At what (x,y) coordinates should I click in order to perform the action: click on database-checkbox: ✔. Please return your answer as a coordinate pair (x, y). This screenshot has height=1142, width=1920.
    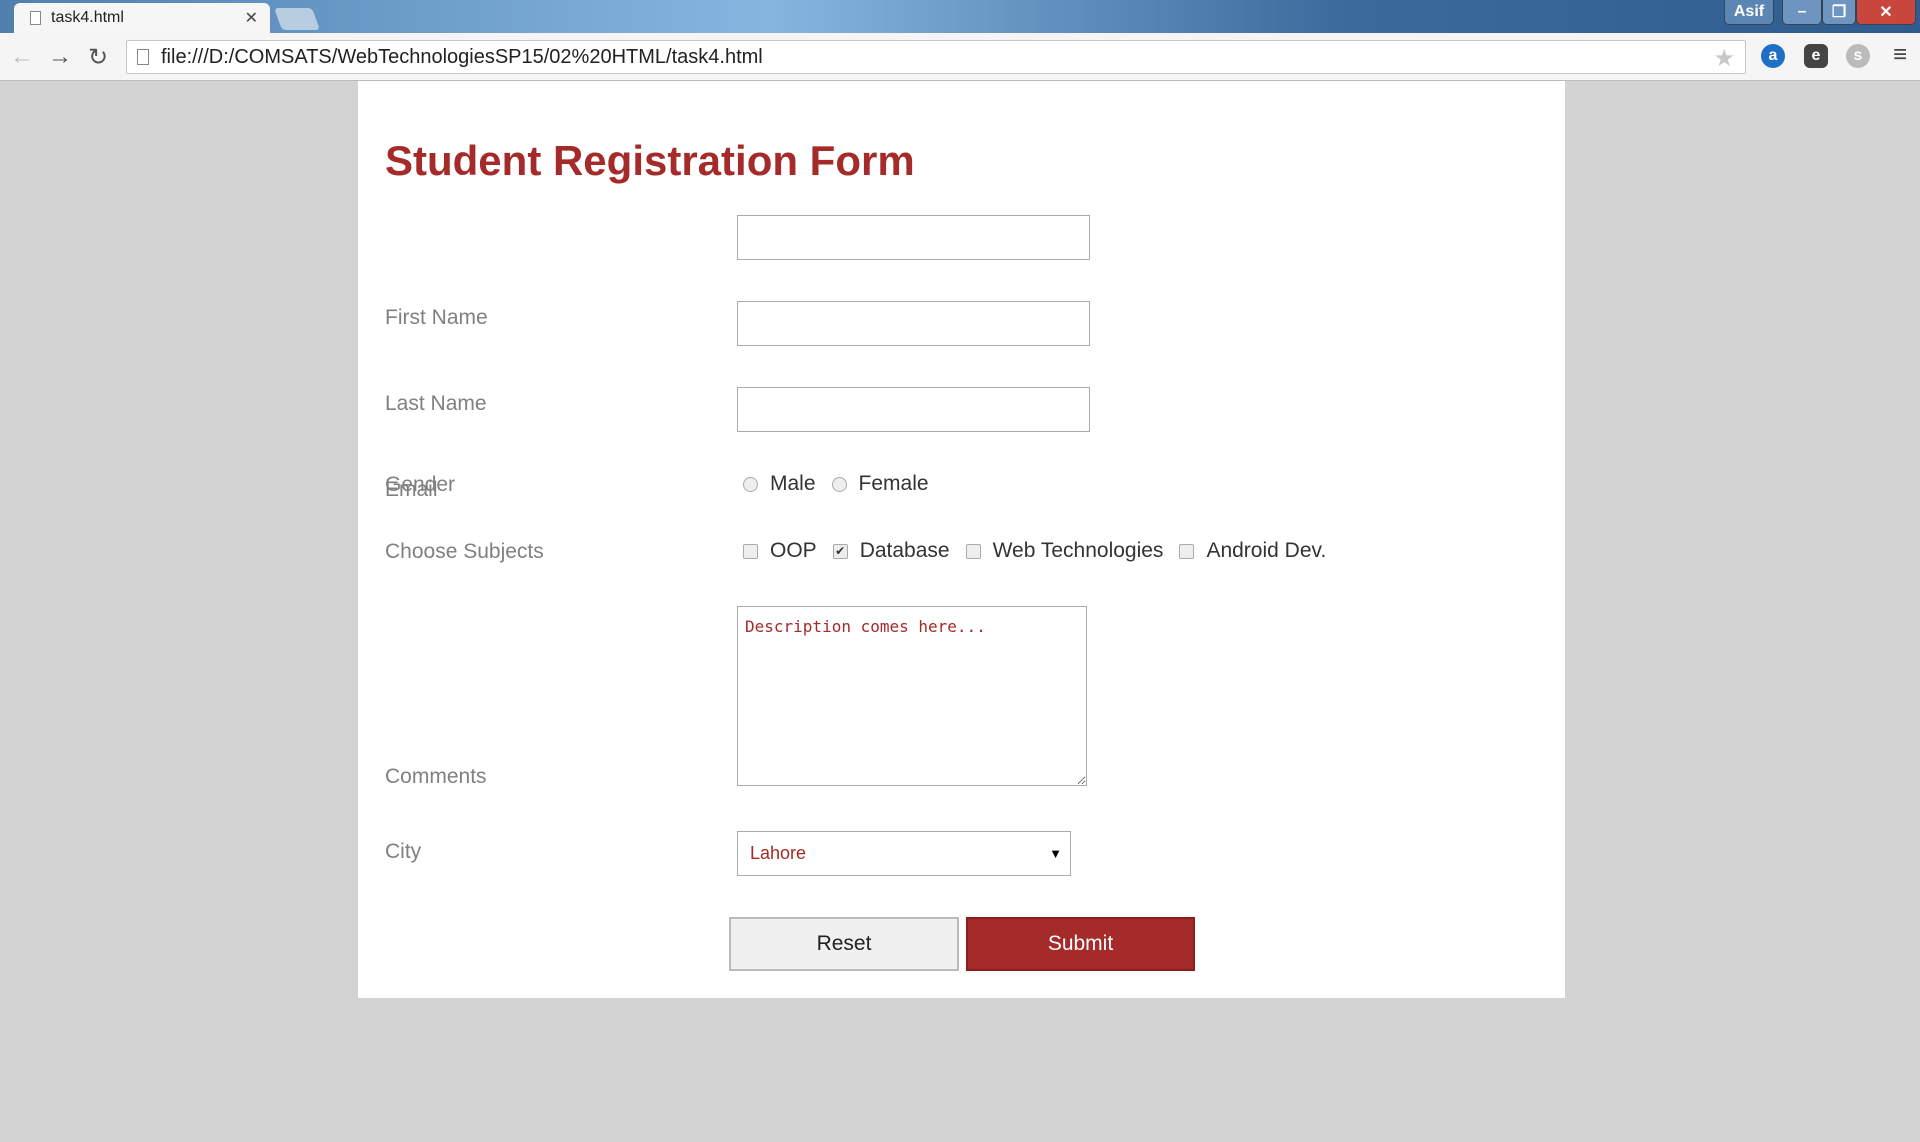
    Looking at the image, I should click on (840, 551).